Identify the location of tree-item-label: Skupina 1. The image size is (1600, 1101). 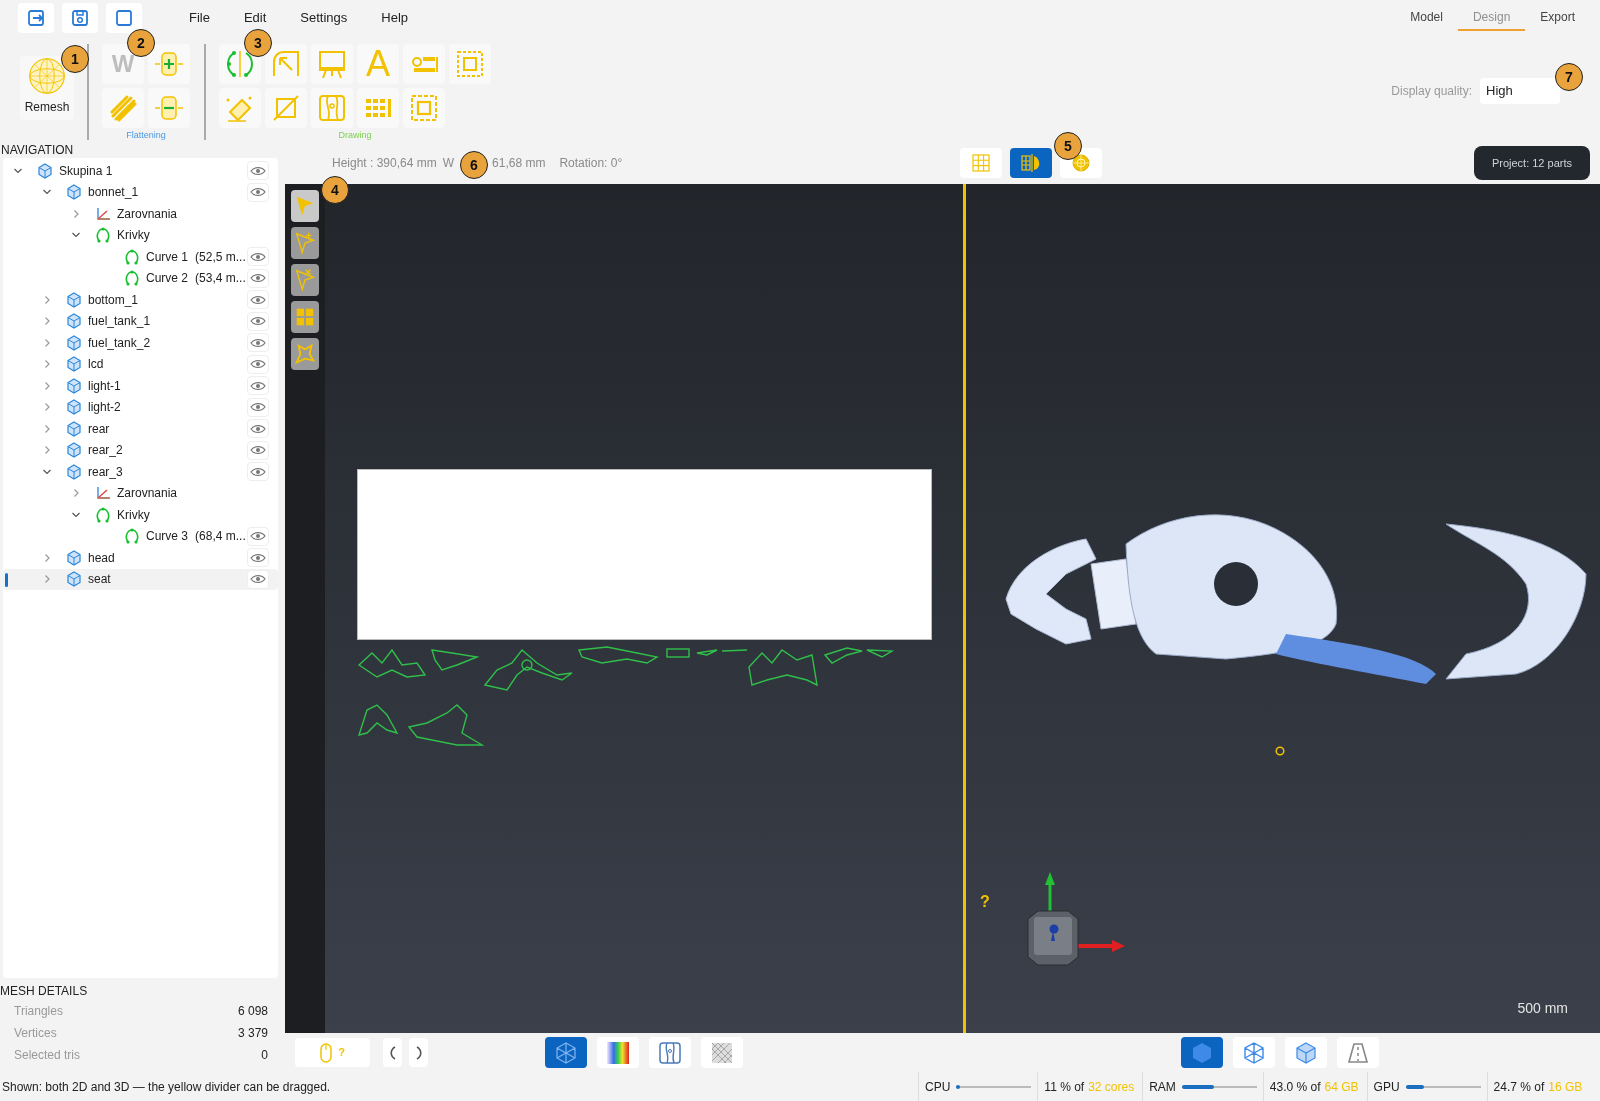
(86, 171).